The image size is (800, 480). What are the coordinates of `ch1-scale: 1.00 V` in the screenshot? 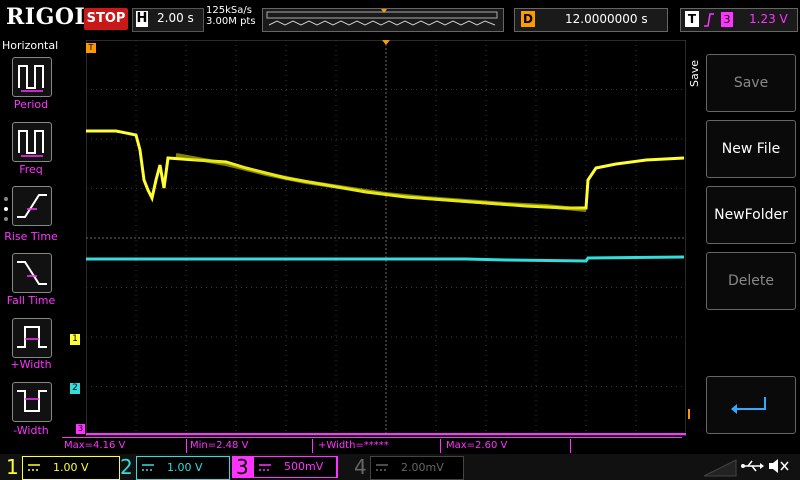 It's located at (71, 467).